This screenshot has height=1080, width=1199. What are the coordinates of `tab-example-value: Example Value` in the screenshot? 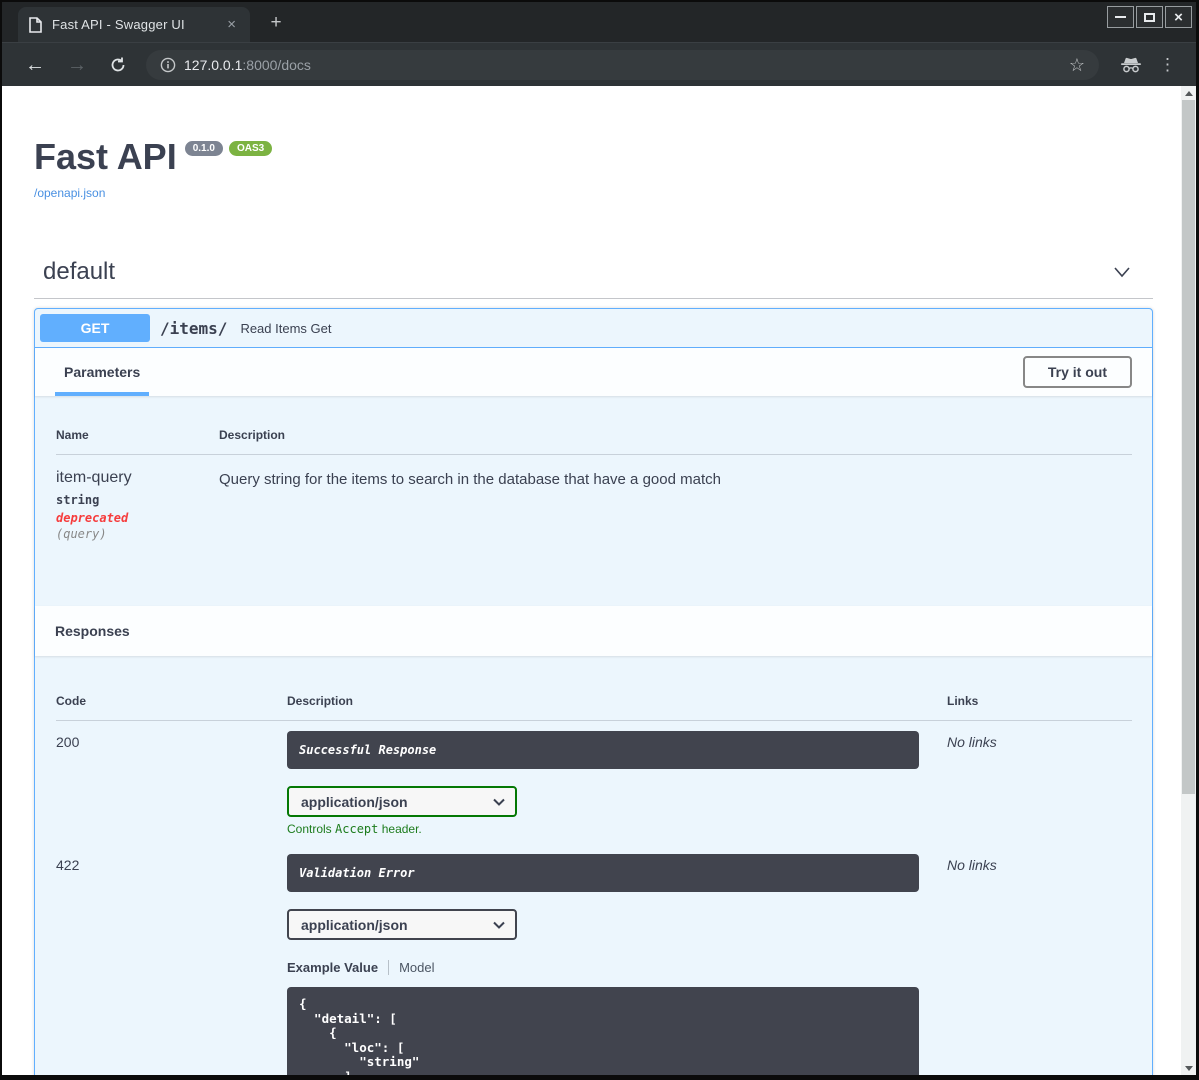 It's located at (332, 967).